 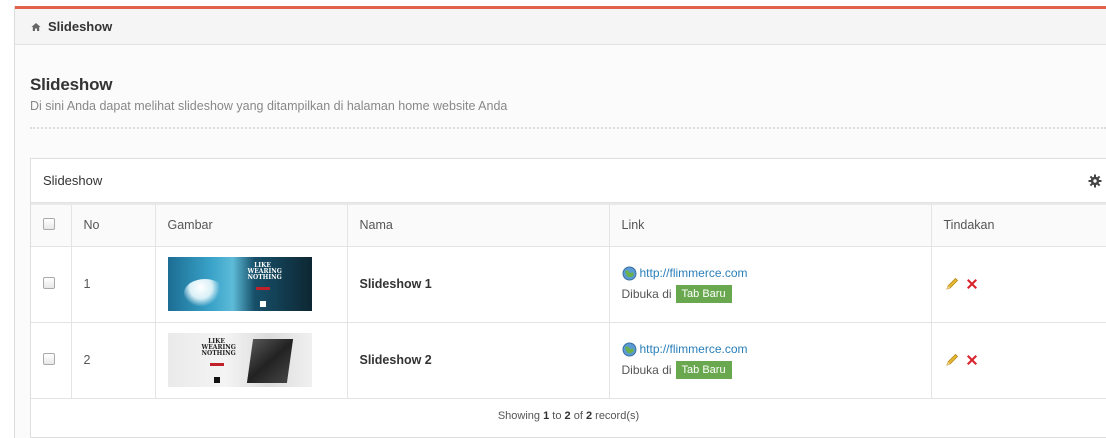 What do you see at coordinates (568, 181) in the screenshot?
I see `panel-header: Slideshow` at bounding box center [568, 181].